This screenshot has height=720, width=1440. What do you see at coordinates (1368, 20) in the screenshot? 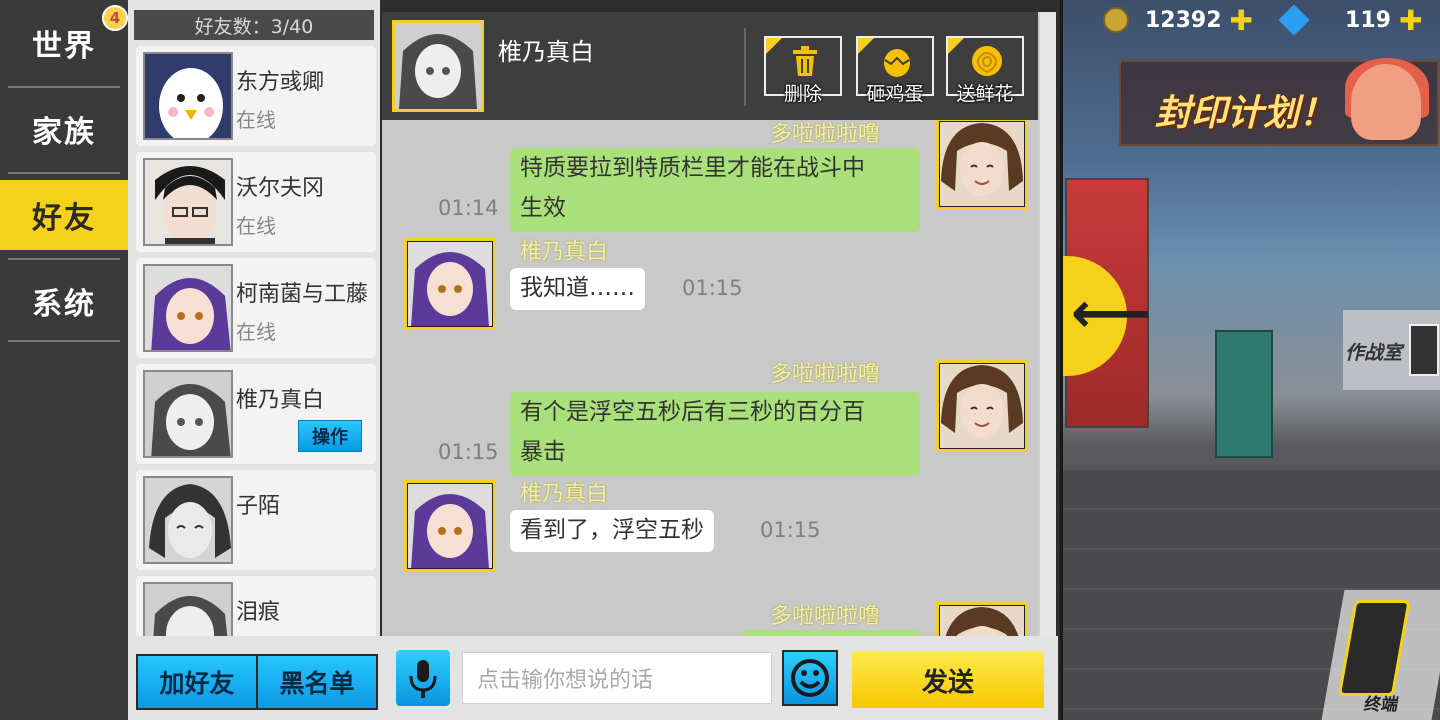
I see `gem-amount: 119` at bounding box center [1368, 20].